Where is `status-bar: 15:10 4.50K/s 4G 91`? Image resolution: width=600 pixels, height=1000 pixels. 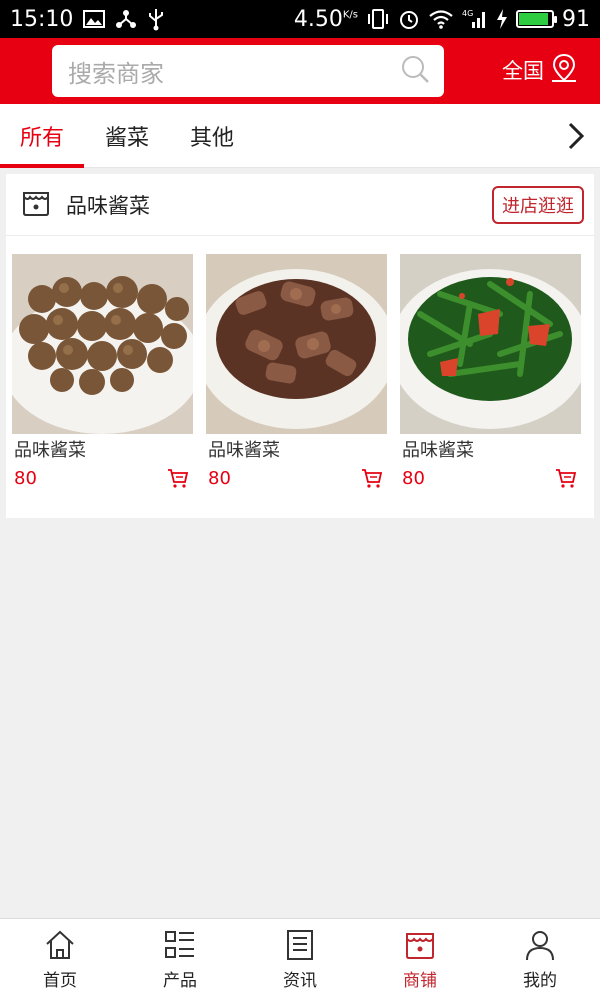
status-bar: 15:10 4.50K/s 4G 91 is located at coordinates (300, 19).